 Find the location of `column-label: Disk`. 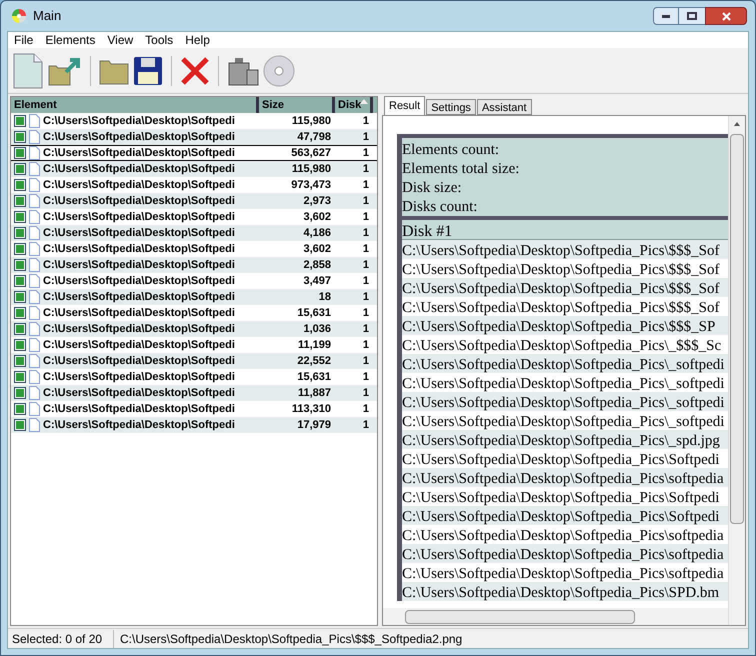

column-label: Disk is located at coordinates (350, 105).